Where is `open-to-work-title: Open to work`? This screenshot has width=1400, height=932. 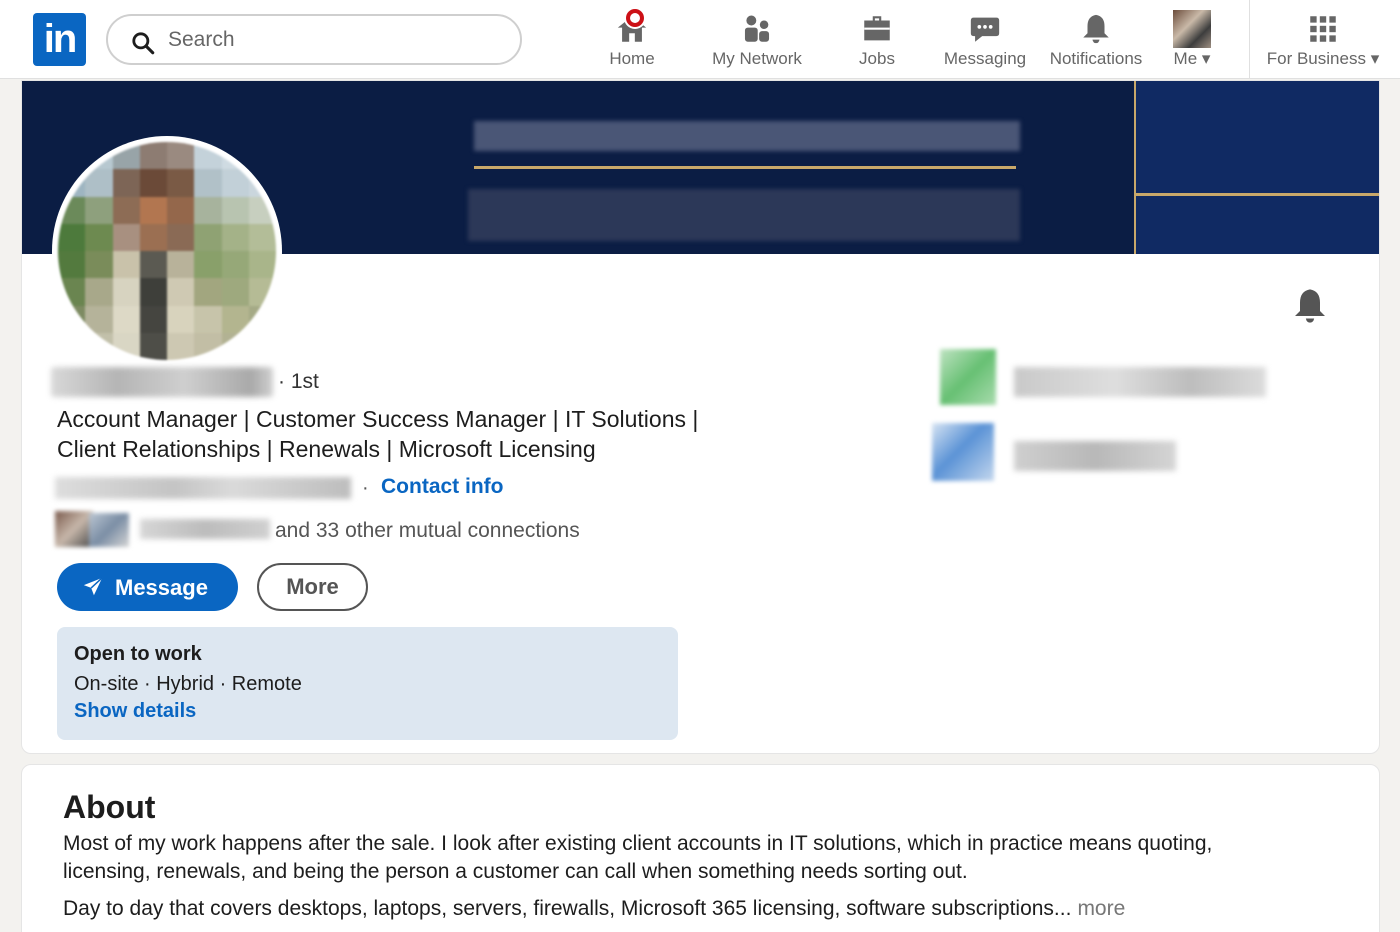 open-to-work-title: Open to work is located at coordinates (138, 654).